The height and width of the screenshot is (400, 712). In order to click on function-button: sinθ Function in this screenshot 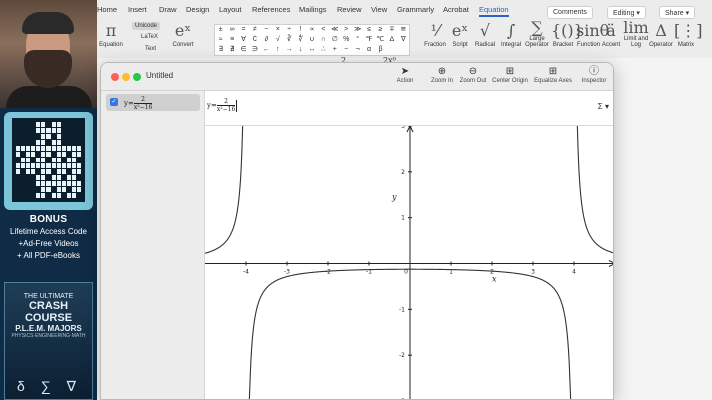, I will do `click(592, 34)`.